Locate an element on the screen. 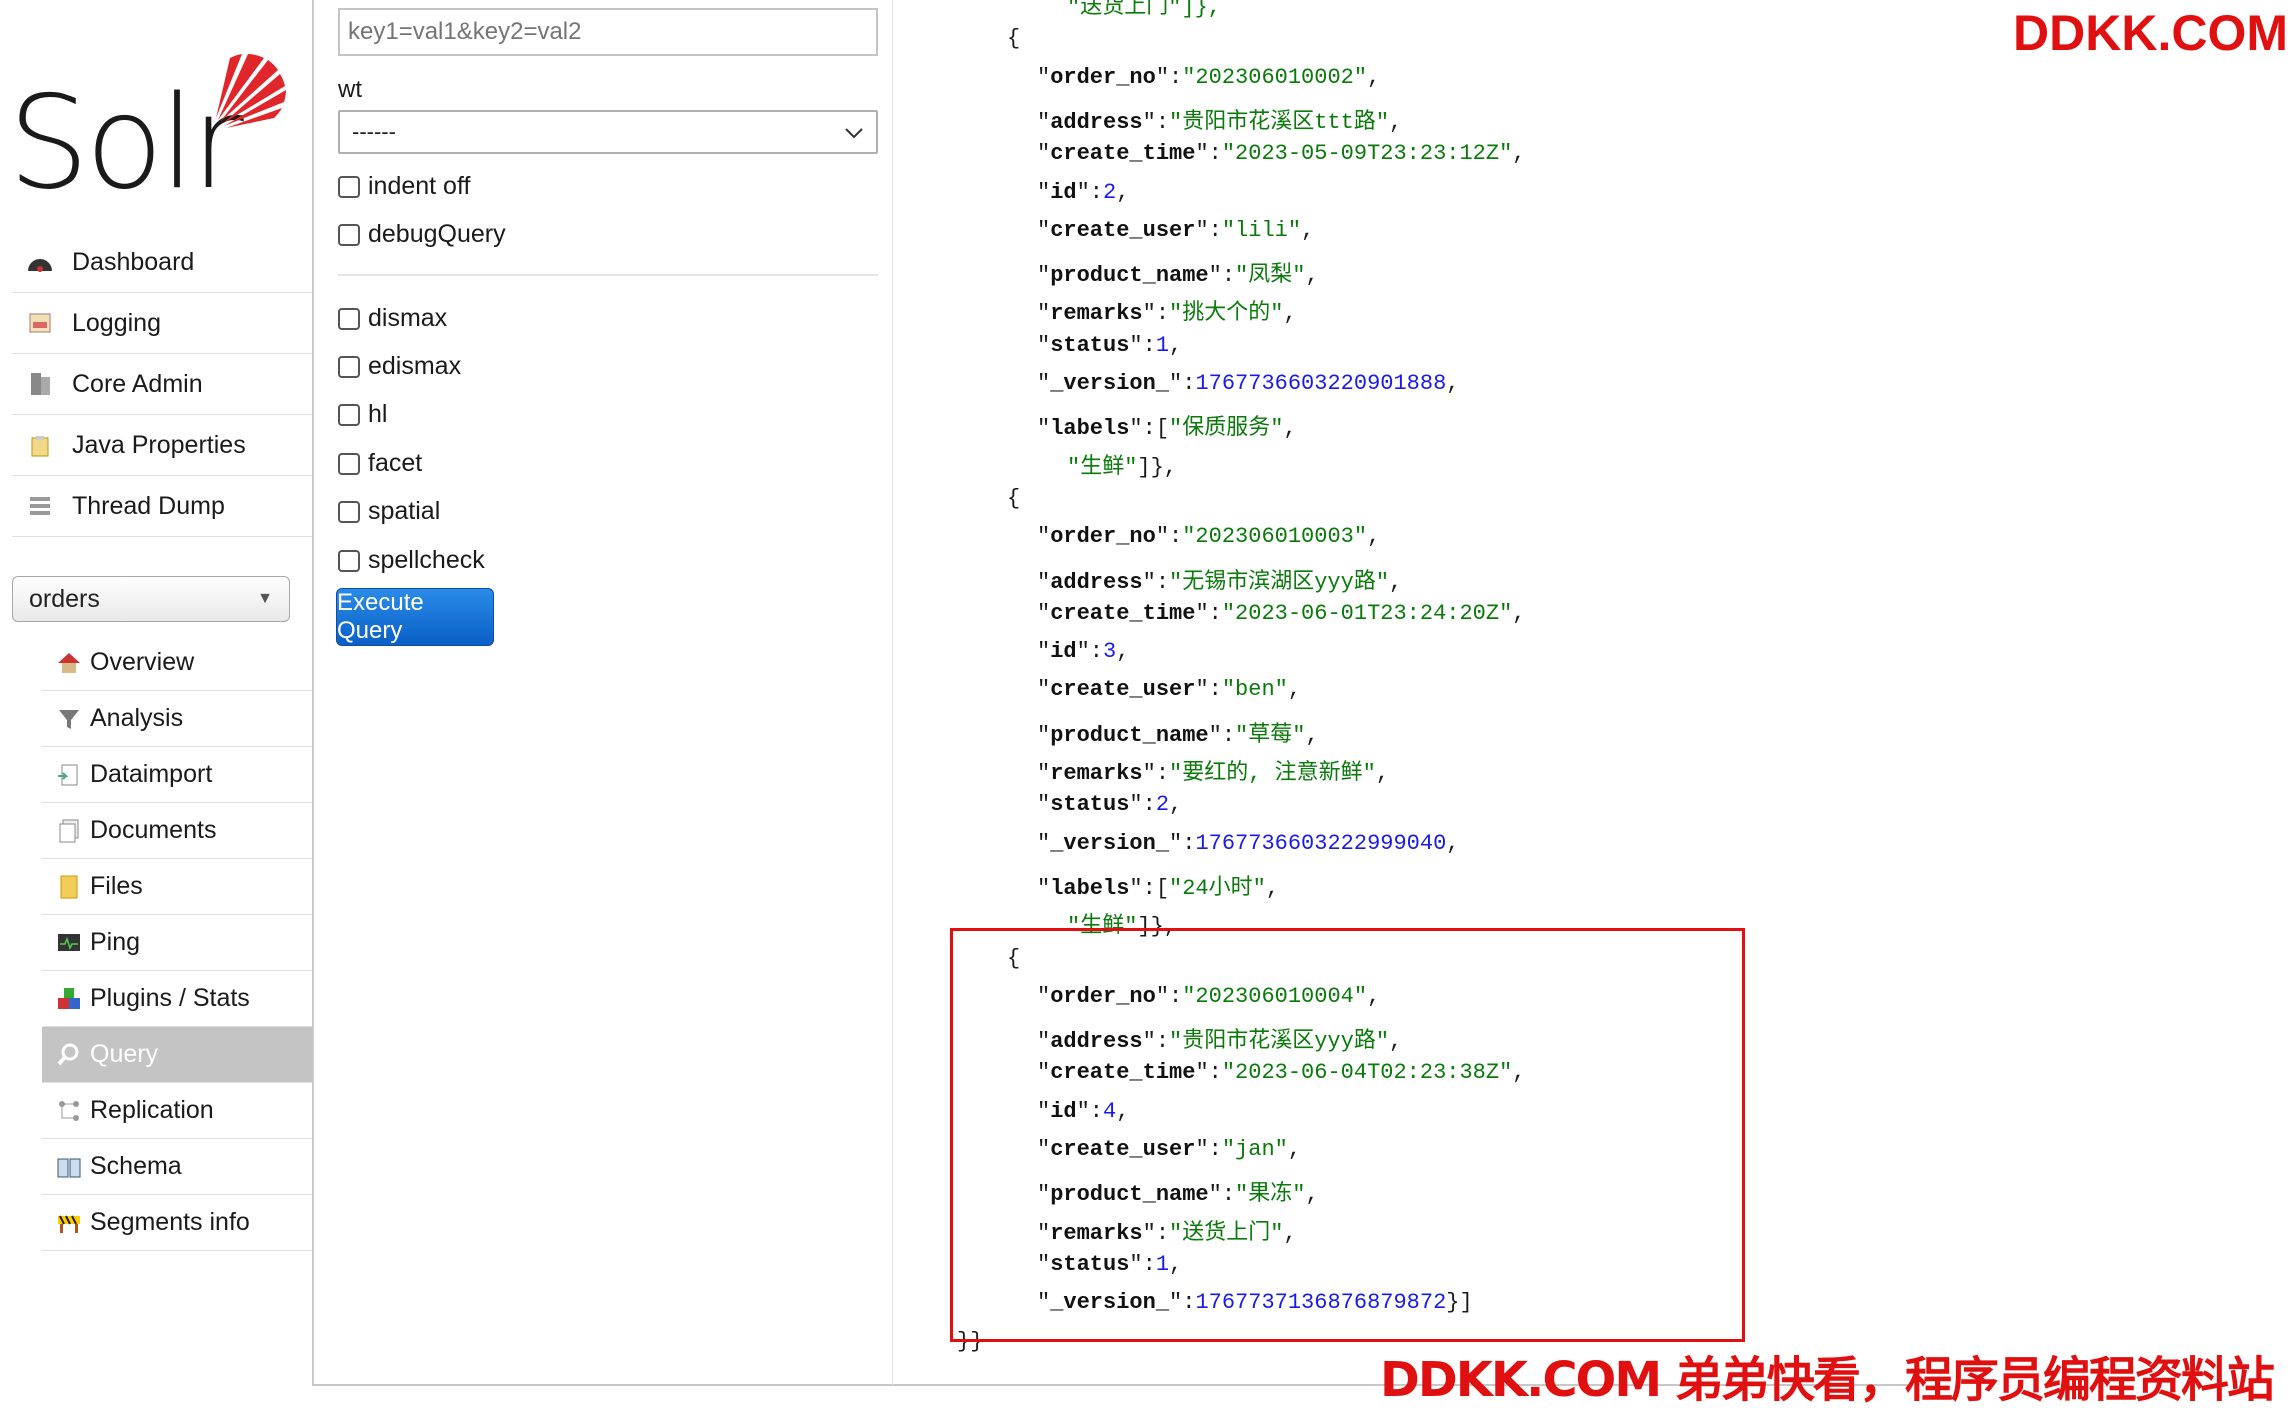  json-value: 3 is located at coordinates (1110, 652).